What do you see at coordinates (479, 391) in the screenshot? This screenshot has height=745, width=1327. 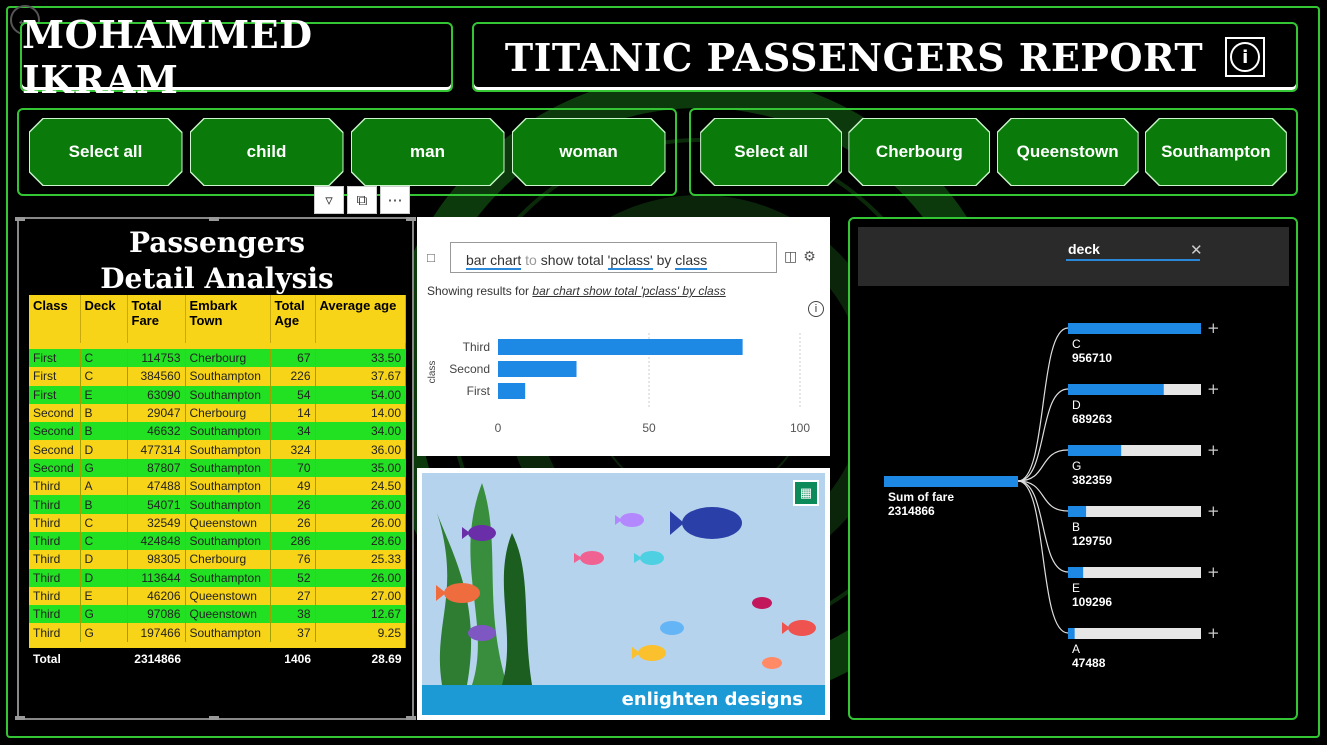 I see `y-tick-label: First` at bounding box center [479, 391].